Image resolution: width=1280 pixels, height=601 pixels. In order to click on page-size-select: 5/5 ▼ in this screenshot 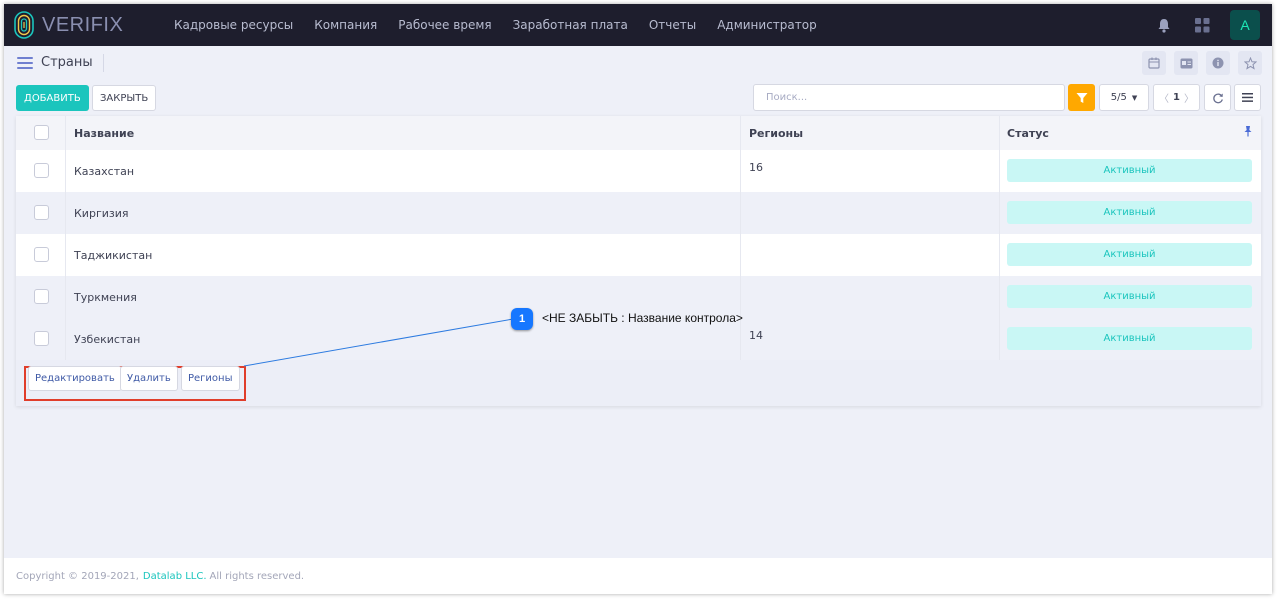, I will do `click(1124, 97)`.